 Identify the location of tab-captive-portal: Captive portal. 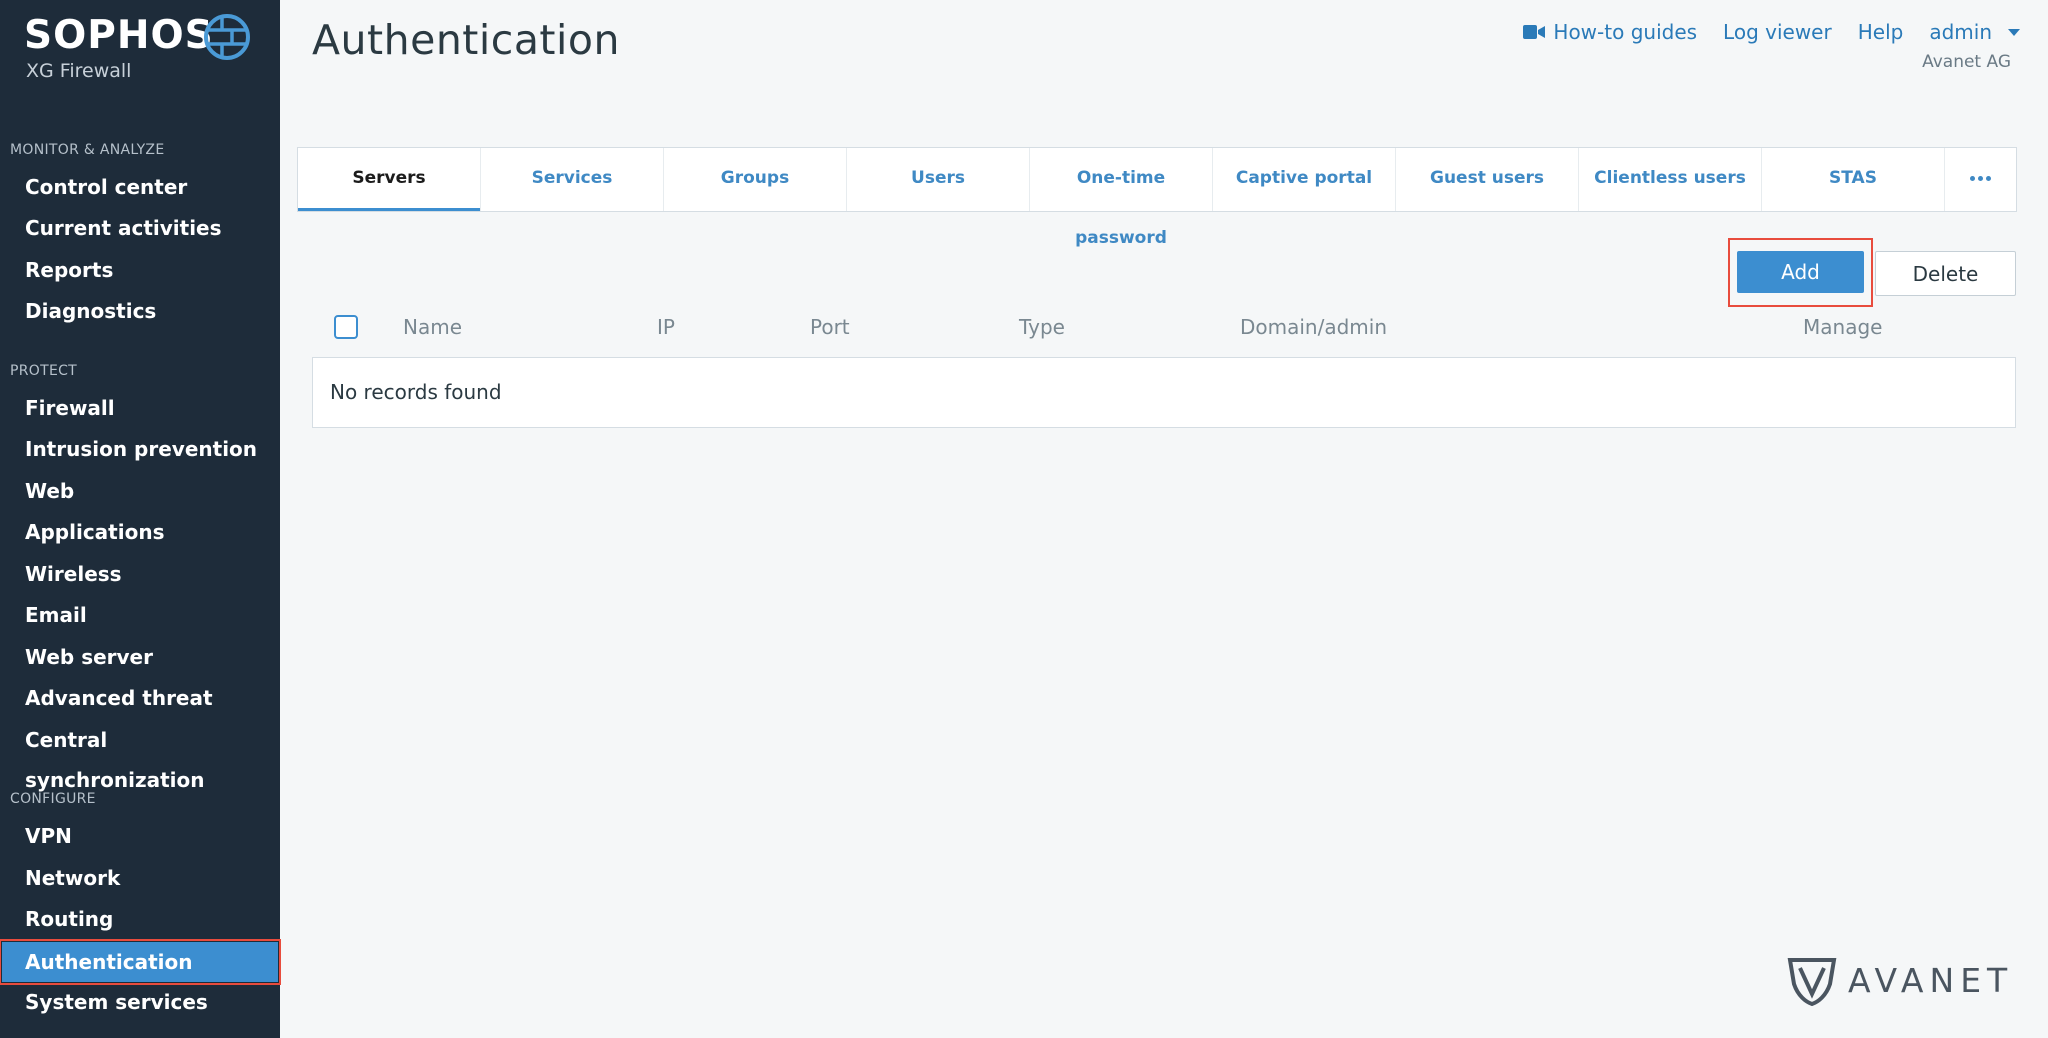
(1304, 179).